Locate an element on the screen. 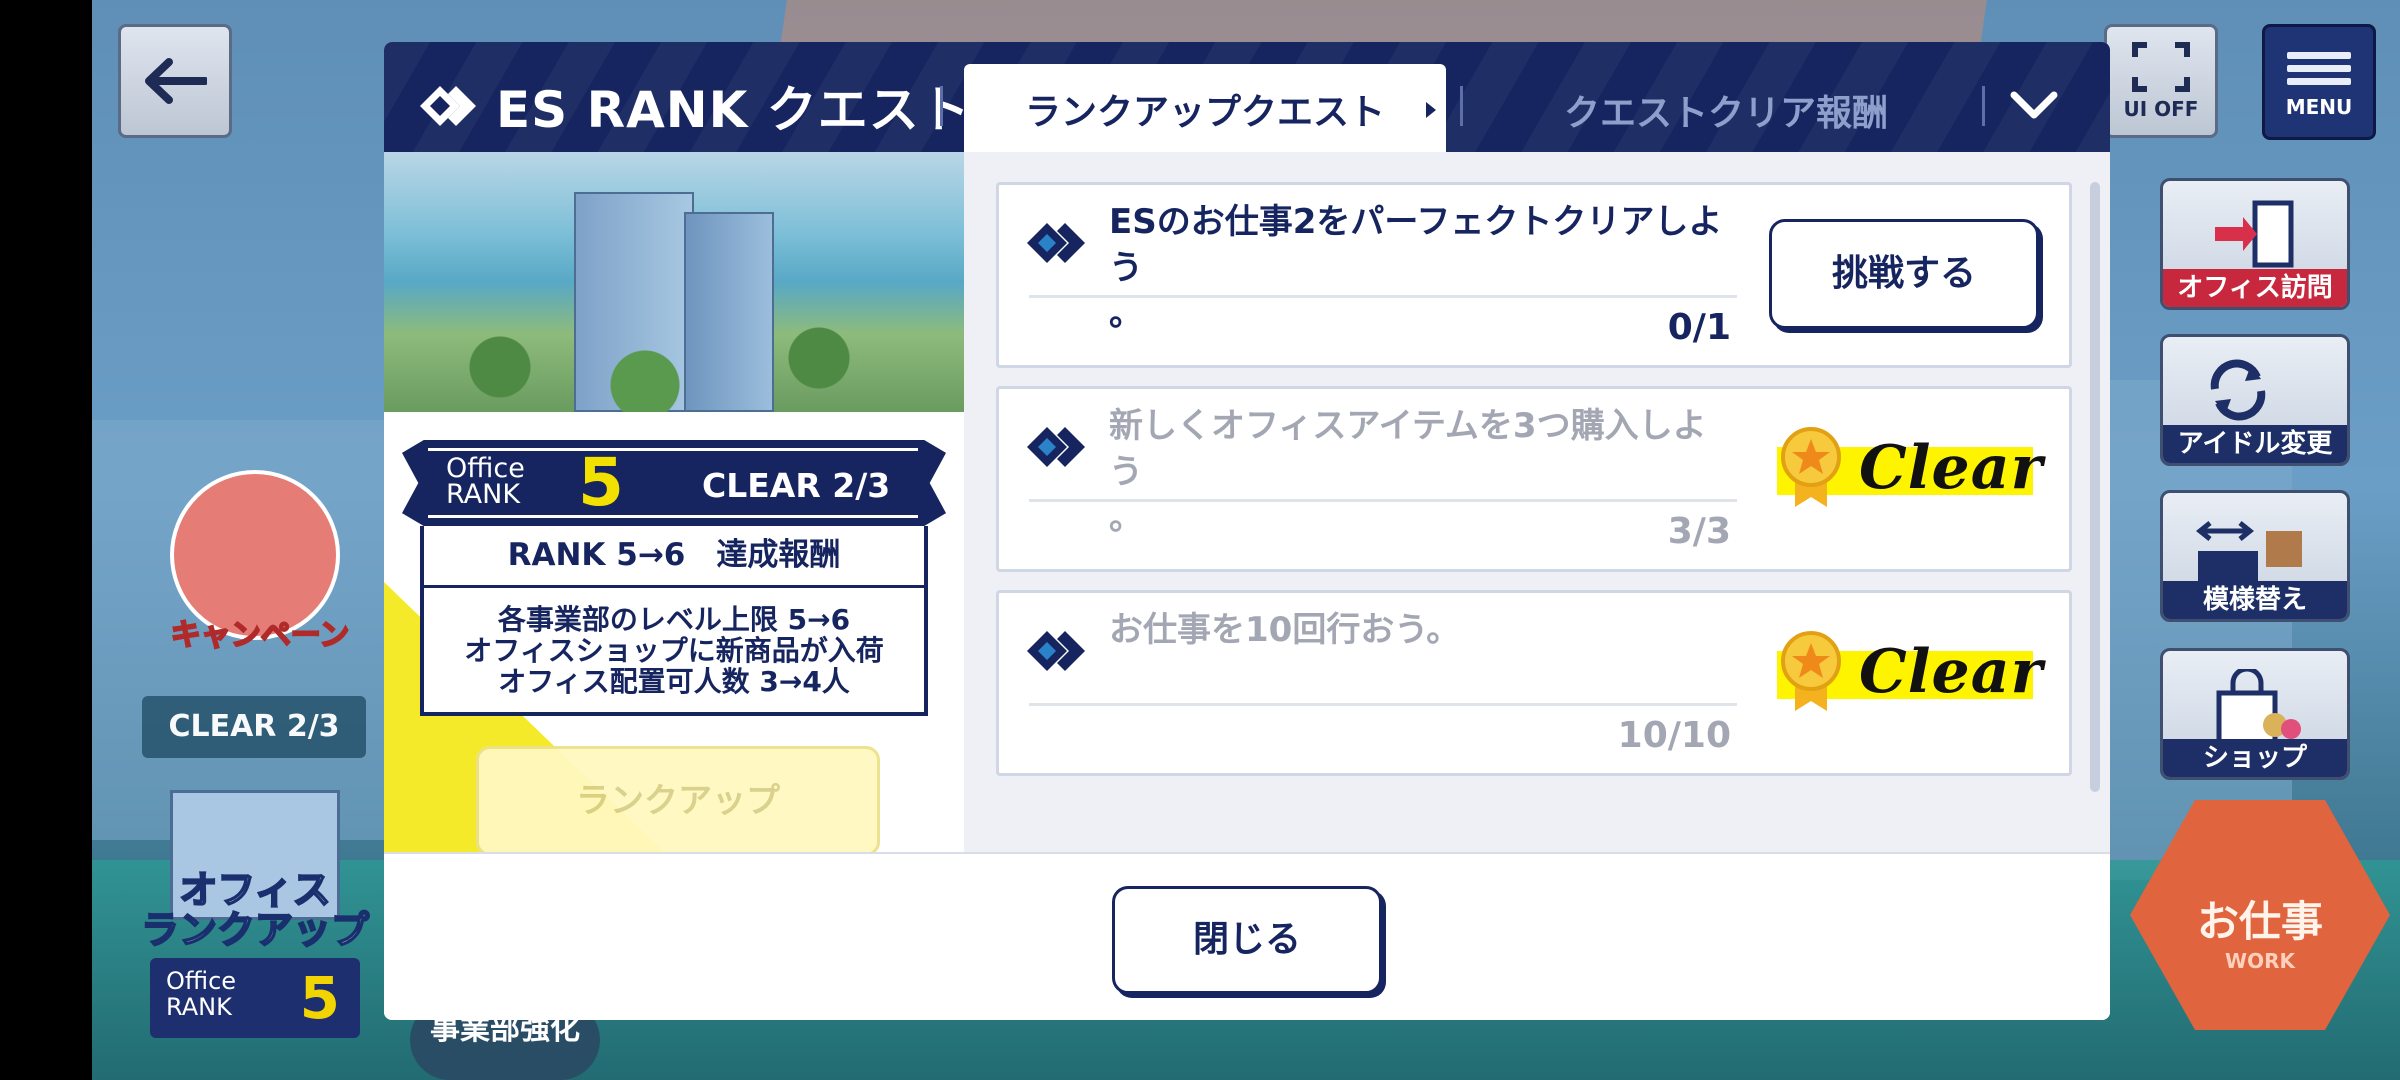  scrollbar is located at coordinates (2095, 487).